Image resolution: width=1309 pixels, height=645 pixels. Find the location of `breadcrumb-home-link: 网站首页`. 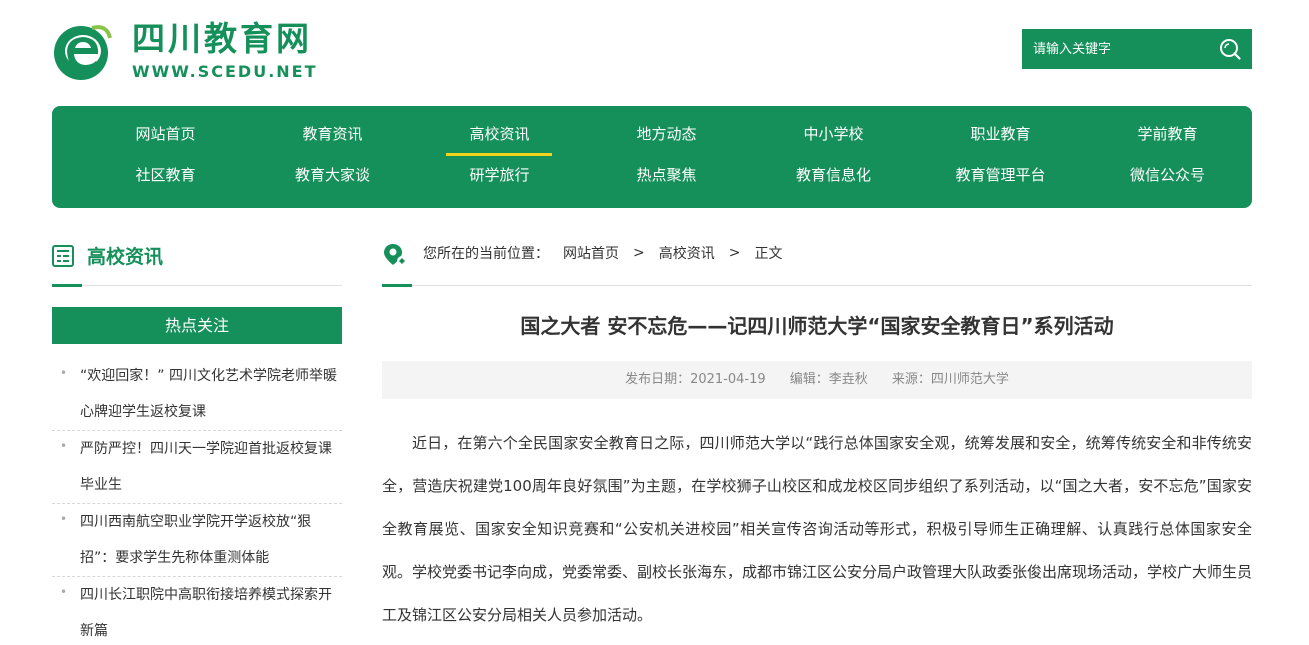

breadcrumb-home-link: 网站首页 is located at coordinates (591, 253).